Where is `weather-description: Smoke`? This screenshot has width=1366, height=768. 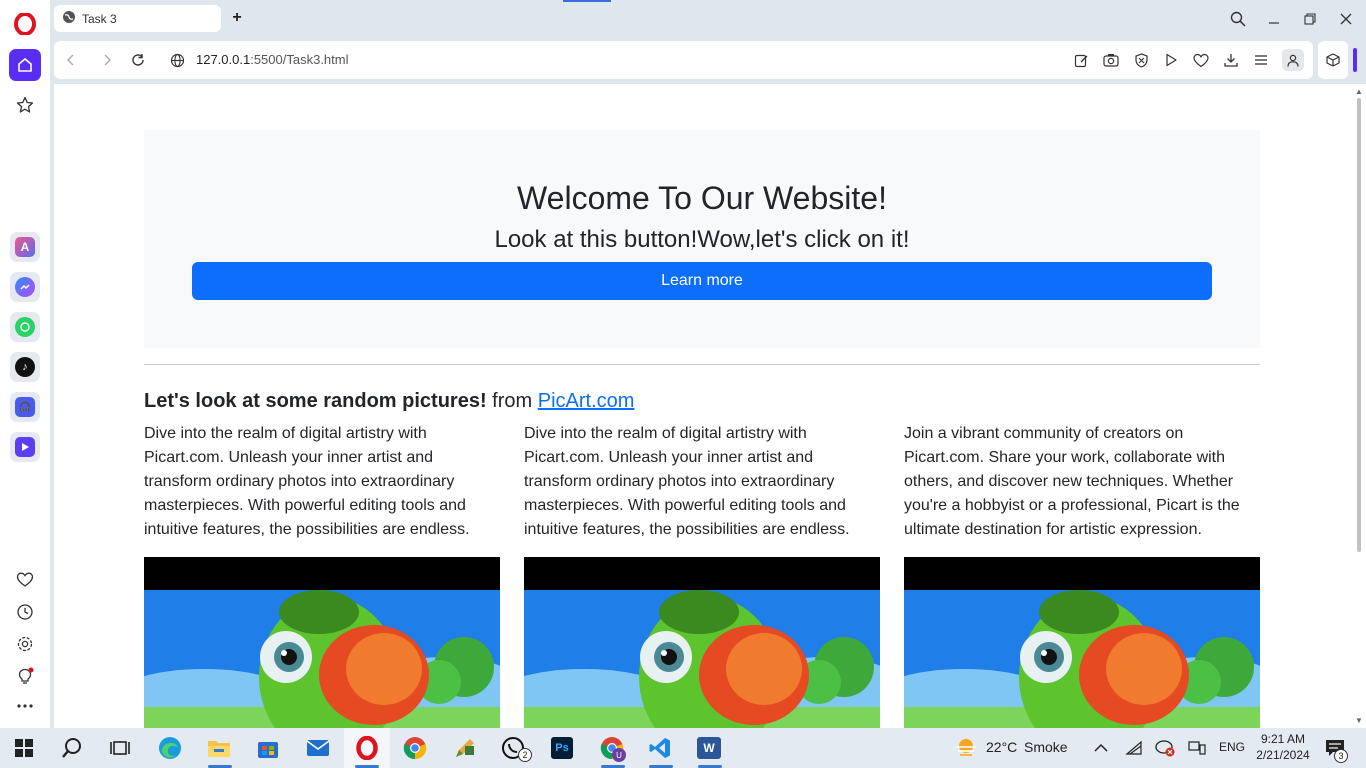 weather-description: Smoke is located at coordinates (1046, 747).